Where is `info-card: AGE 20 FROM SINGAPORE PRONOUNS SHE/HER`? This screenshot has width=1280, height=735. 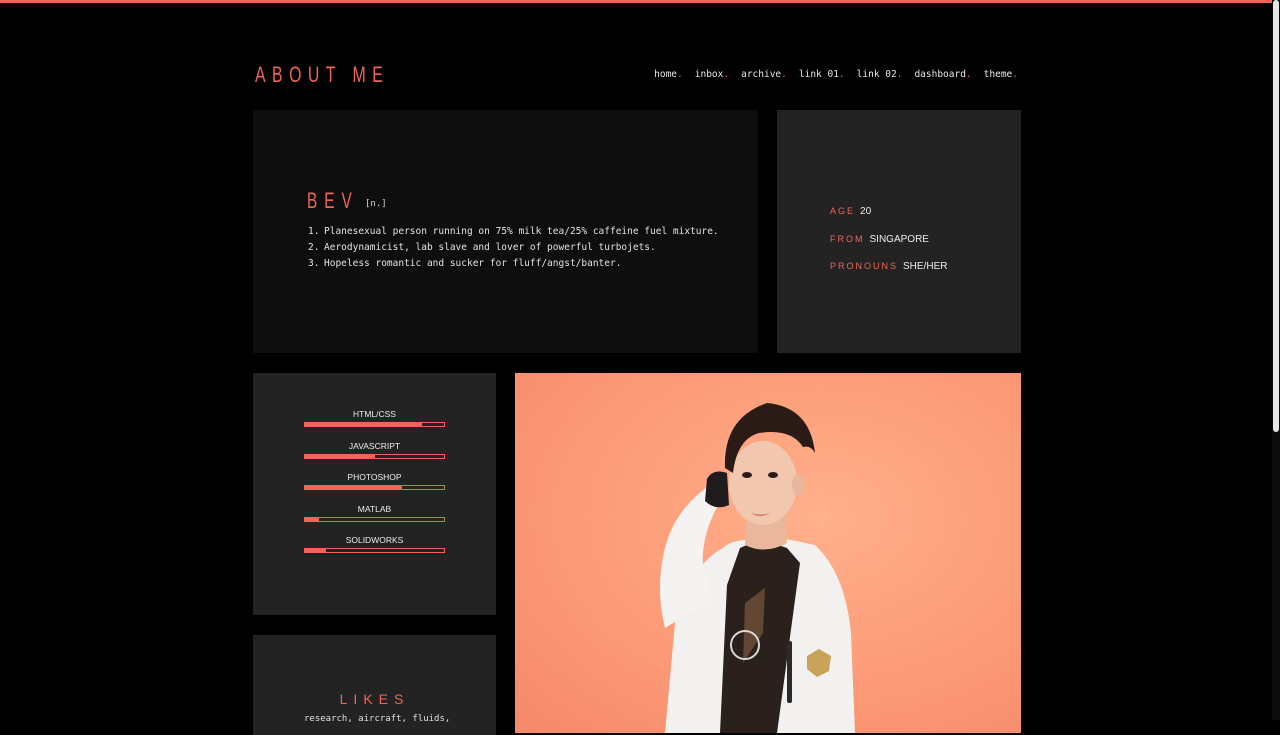 info-card: AGE 20 FROM SINGAPORE PRONOUNS SHE/HER is located at coordinates (899, 231).